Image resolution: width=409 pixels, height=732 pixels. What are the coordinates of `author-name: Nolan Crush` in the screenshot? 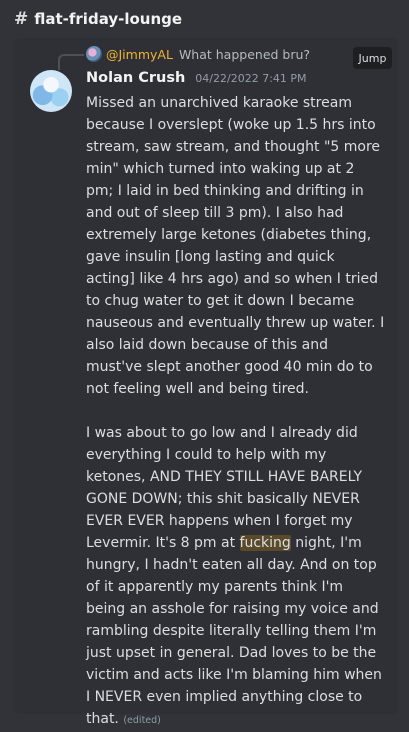 It's located at (135, 78).